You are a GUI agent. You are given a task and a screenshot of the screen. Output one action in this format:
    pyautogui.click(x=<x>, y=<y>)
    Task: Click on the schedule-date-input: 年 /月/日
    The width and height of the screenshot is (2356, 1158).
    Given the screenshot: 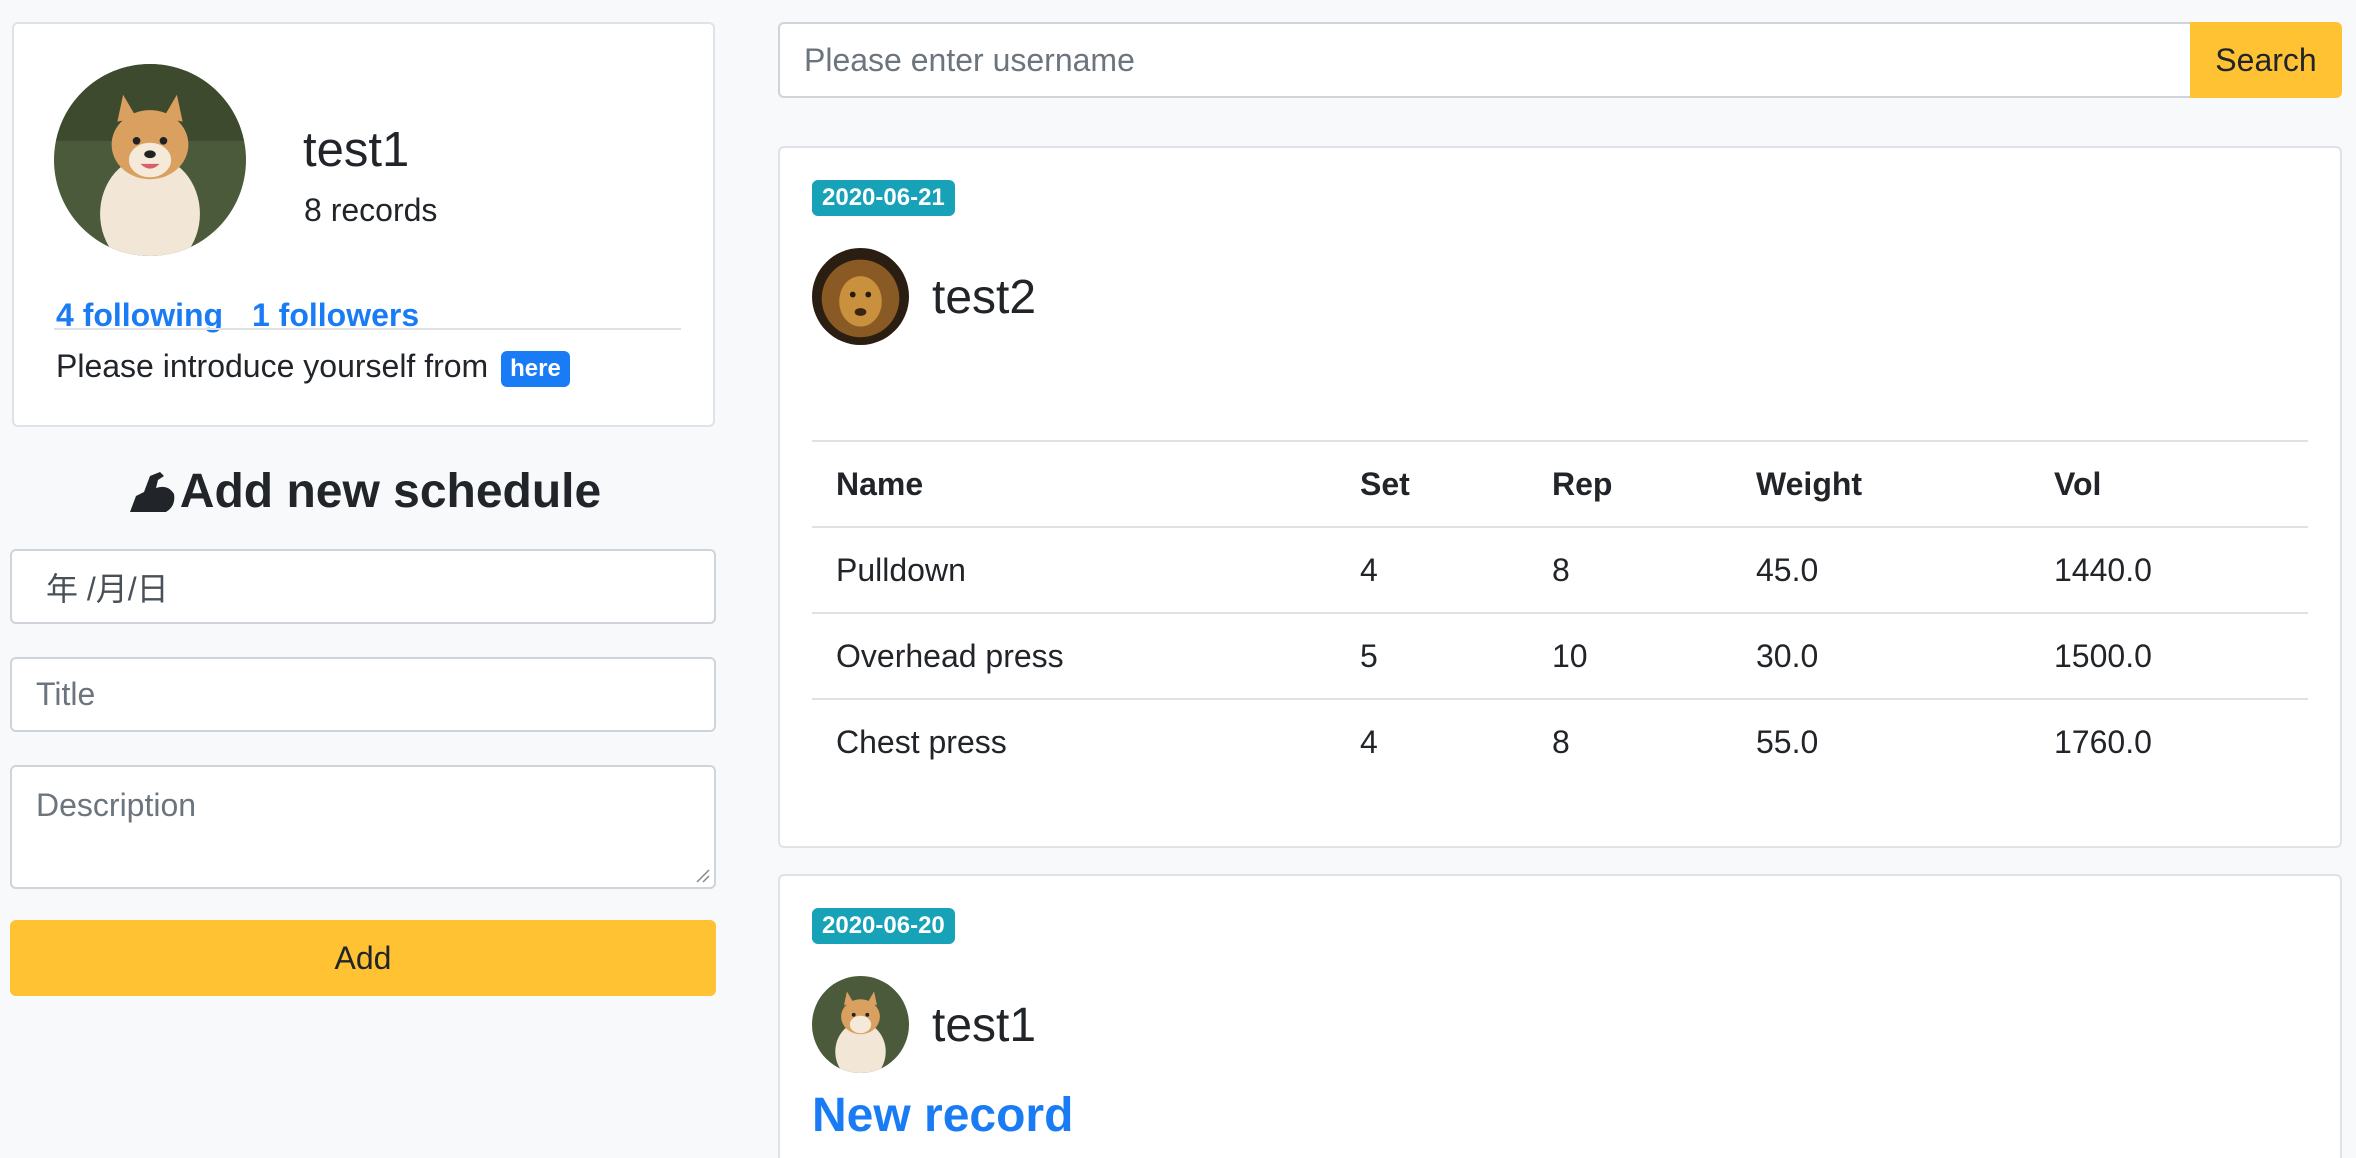 What is the action you would take?
    pyautogui.click(x=363, y=586)
    